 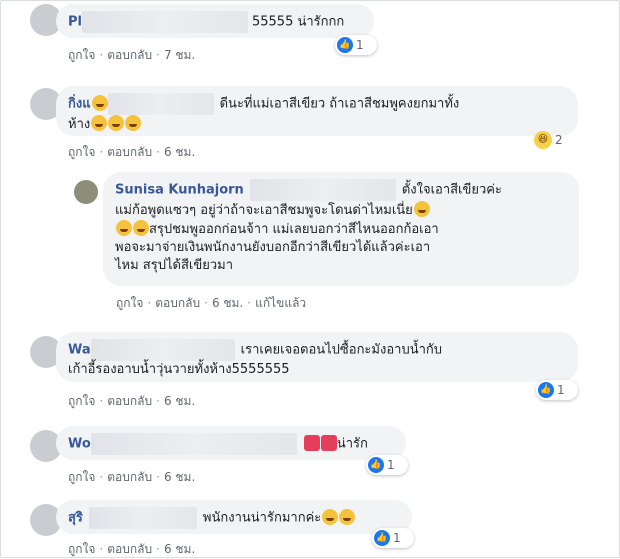 I want to click on reply-actions: ถูกใจ · ตอบกลับ · 6 ชม. · แก้ไขแล้ว, so click(x=211, y=303).